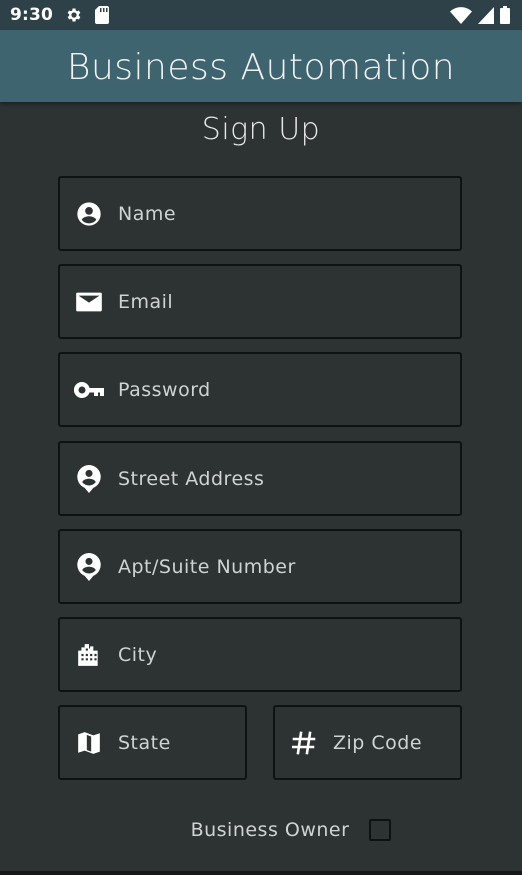 This screenshot has height=875, width=522. What do you see at coordinates (260, 654) in the screenshot?
I see `city-field: City` at bounding box center [260, 654].